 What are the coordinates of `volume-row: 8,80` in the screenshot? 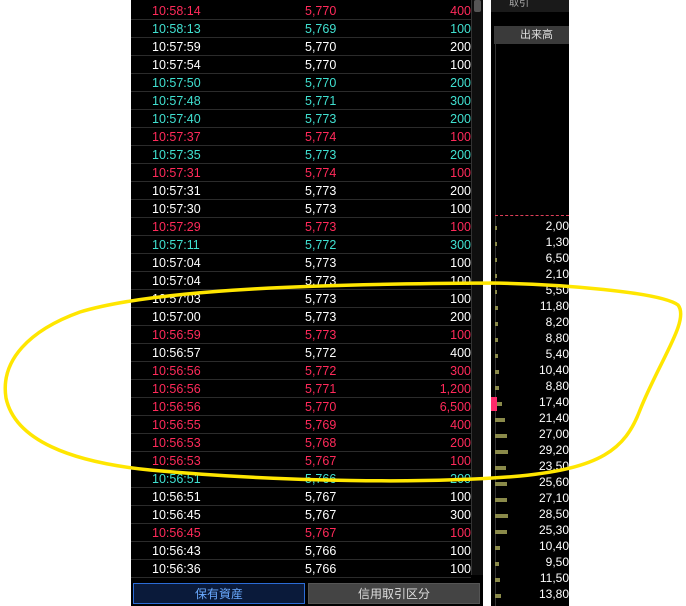 It's located at (530, 338).